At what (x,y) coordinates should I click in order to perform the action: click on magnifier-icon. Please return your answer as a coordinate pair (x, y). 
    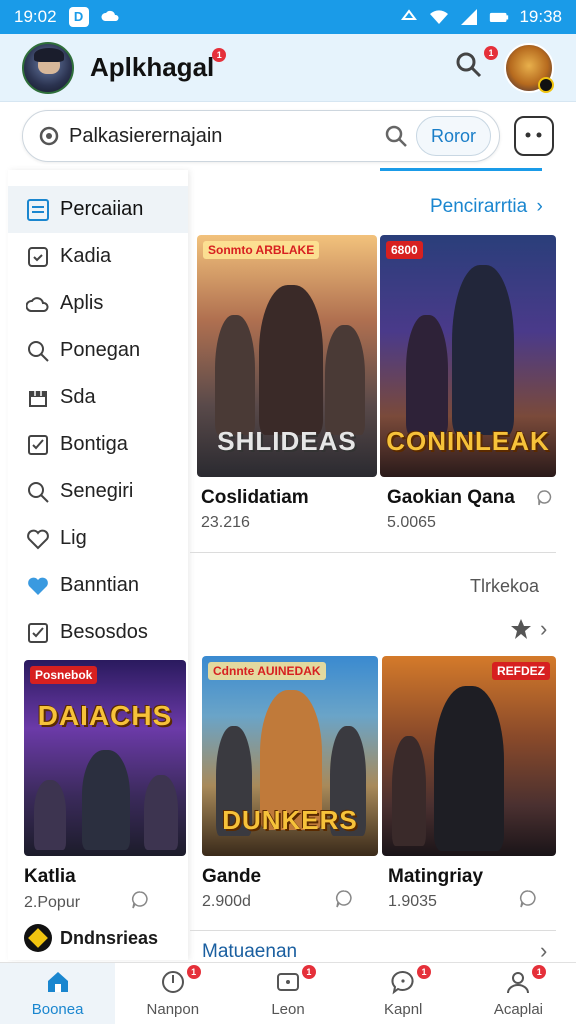
    Looking at the image, I should click on (396, 136).